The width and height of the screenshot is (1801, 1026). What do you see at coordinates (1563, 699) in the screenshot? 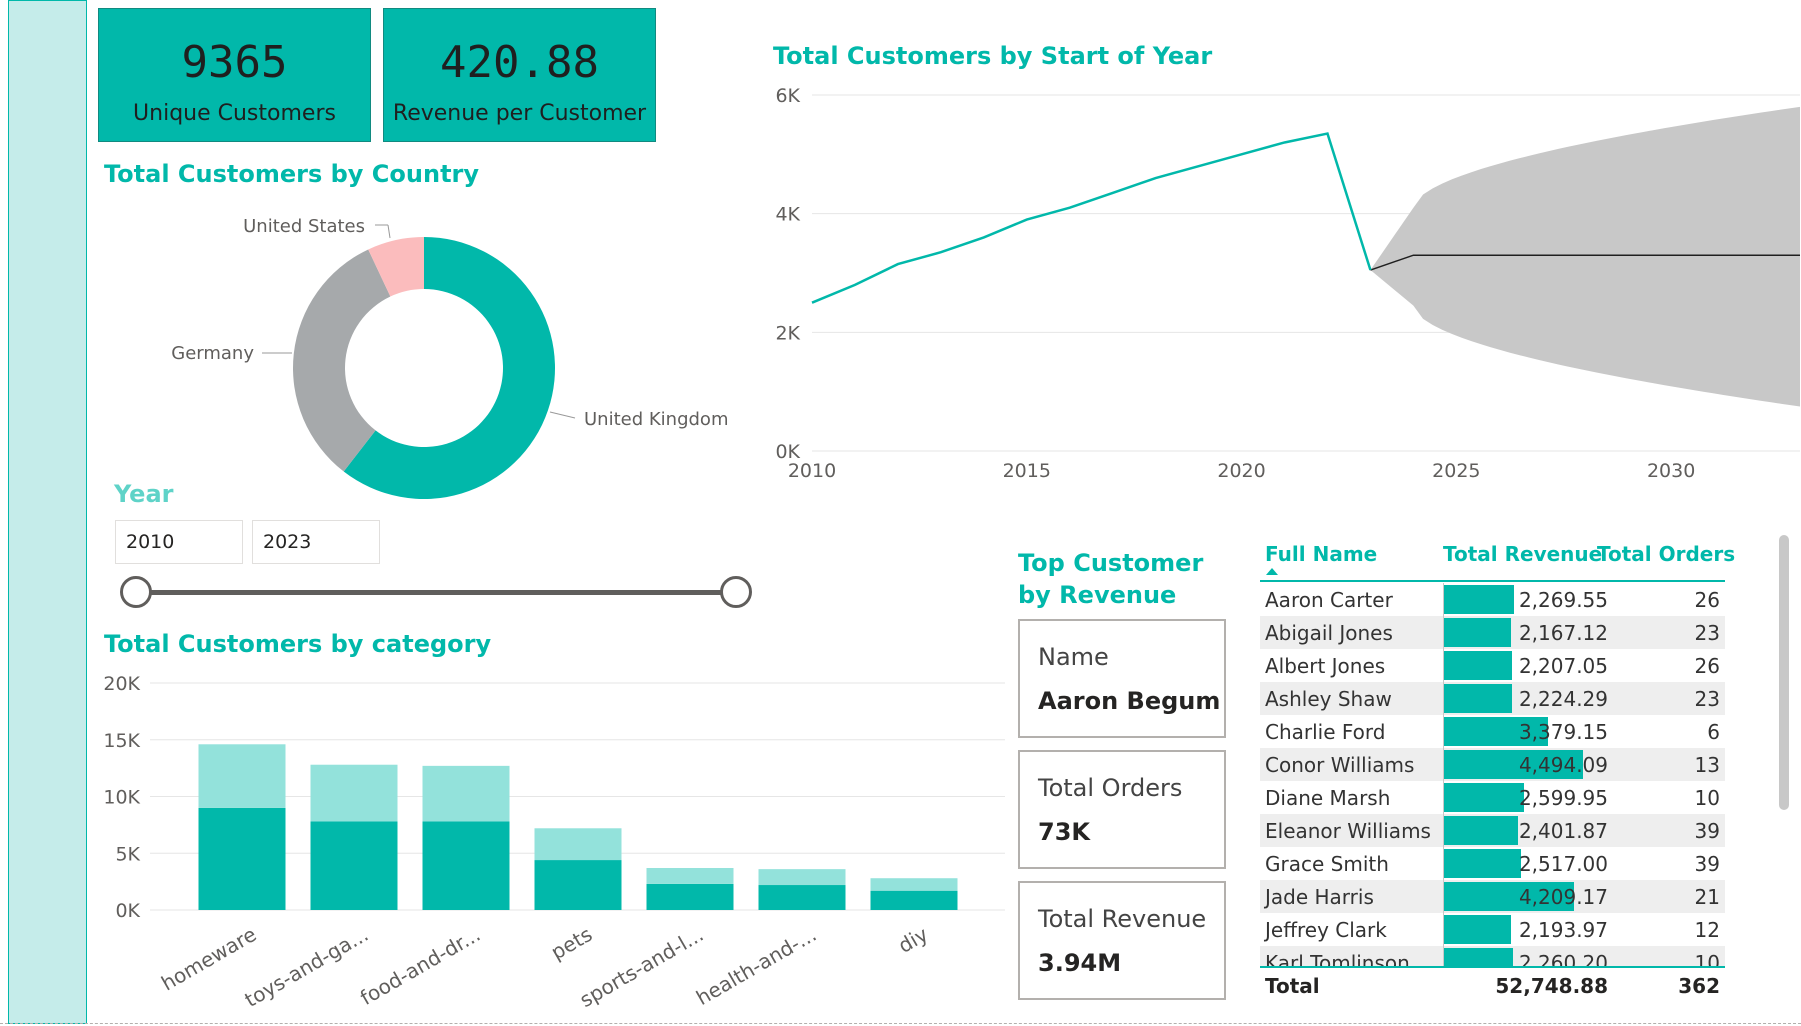
I see `cell-revenue: 2,224.29` at bounding box center [1563, 699].